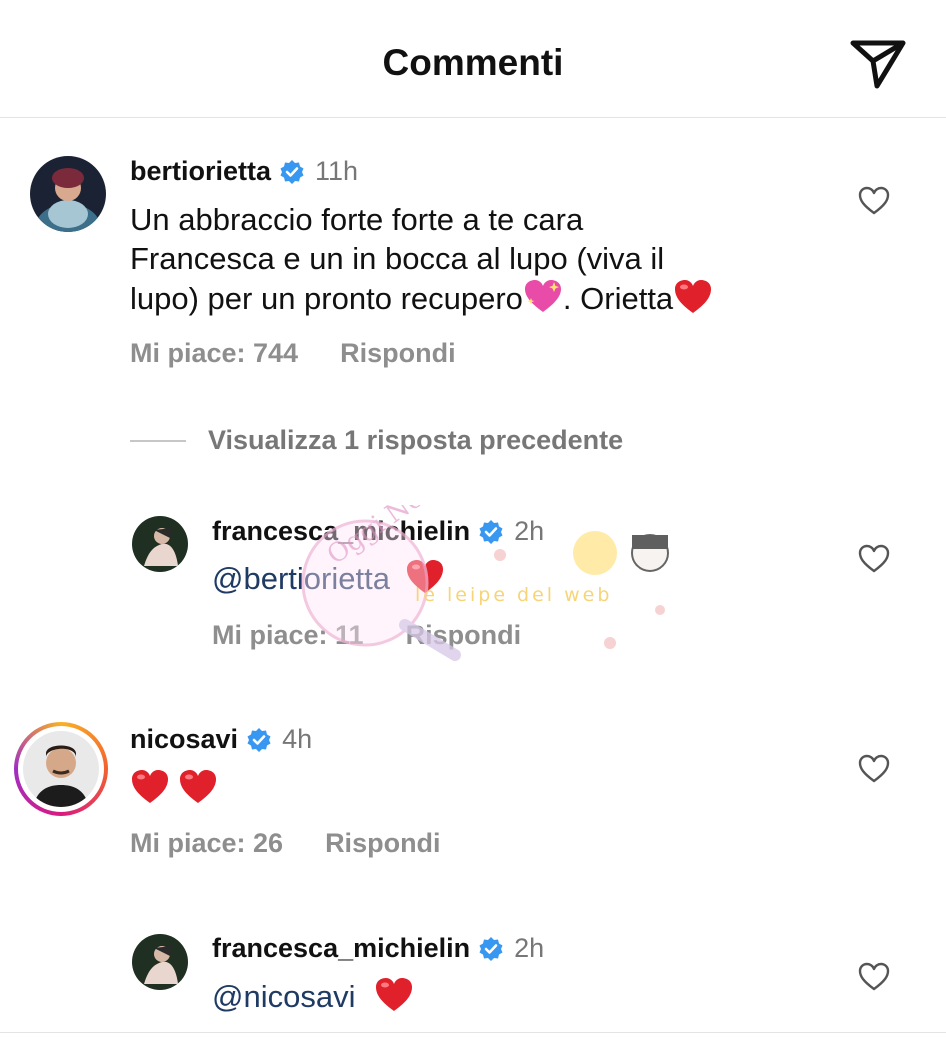  I want to click on comment-actions: Mi piace: 26 Rispondi, so click(285, 843).